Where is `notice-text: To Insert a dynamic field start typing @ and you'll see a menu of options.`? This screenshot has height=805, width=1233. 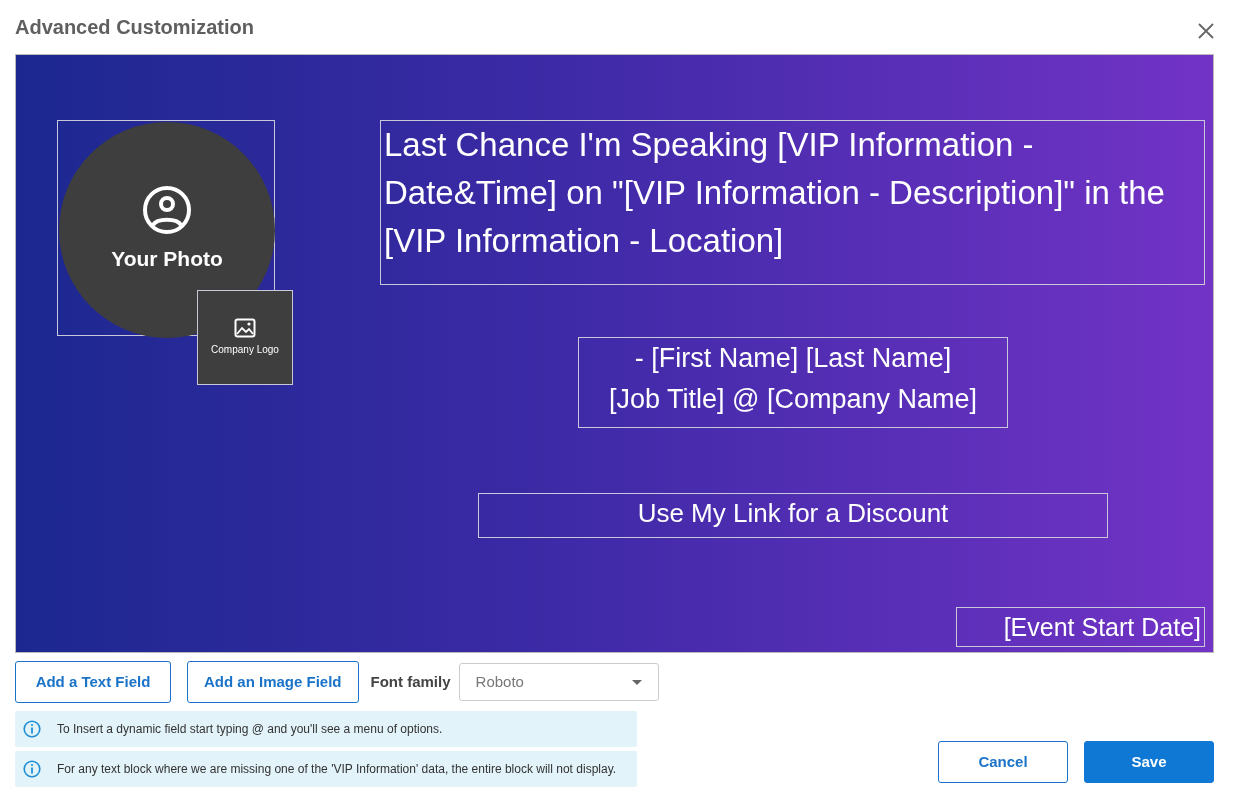 notice-text: To Insert a dynamic field start typing @ and you'll see a menu of options. is located at coordinates (250, 729).